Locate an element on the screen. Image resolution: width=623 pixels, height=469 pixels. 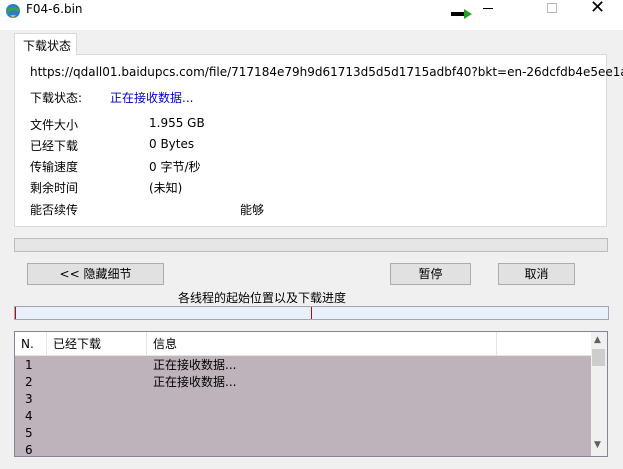
thread-2-start-marker is located at coordinates (311, 313).